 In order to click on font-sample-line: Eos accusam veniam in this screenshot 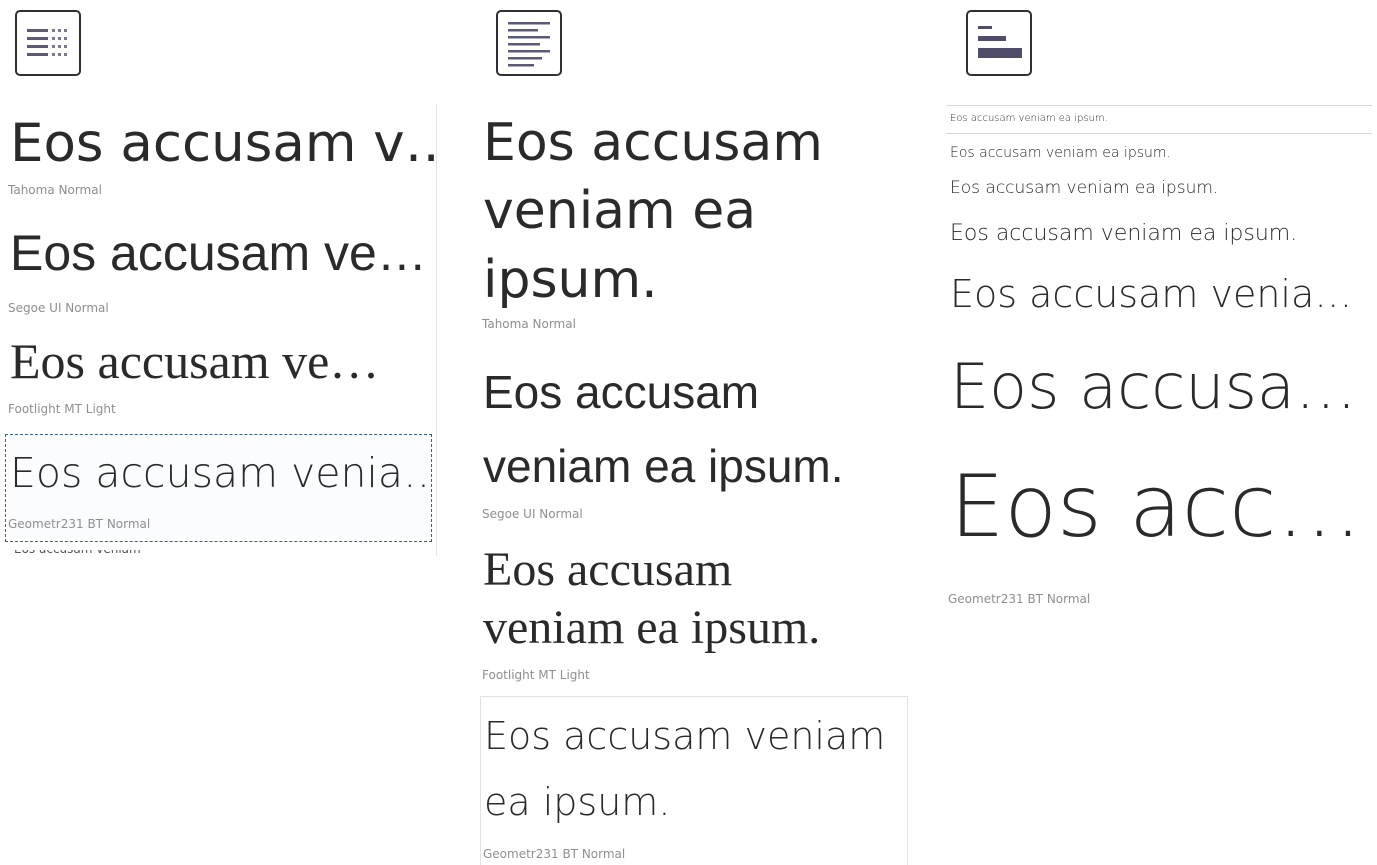, I will do `click(685, 736)`.